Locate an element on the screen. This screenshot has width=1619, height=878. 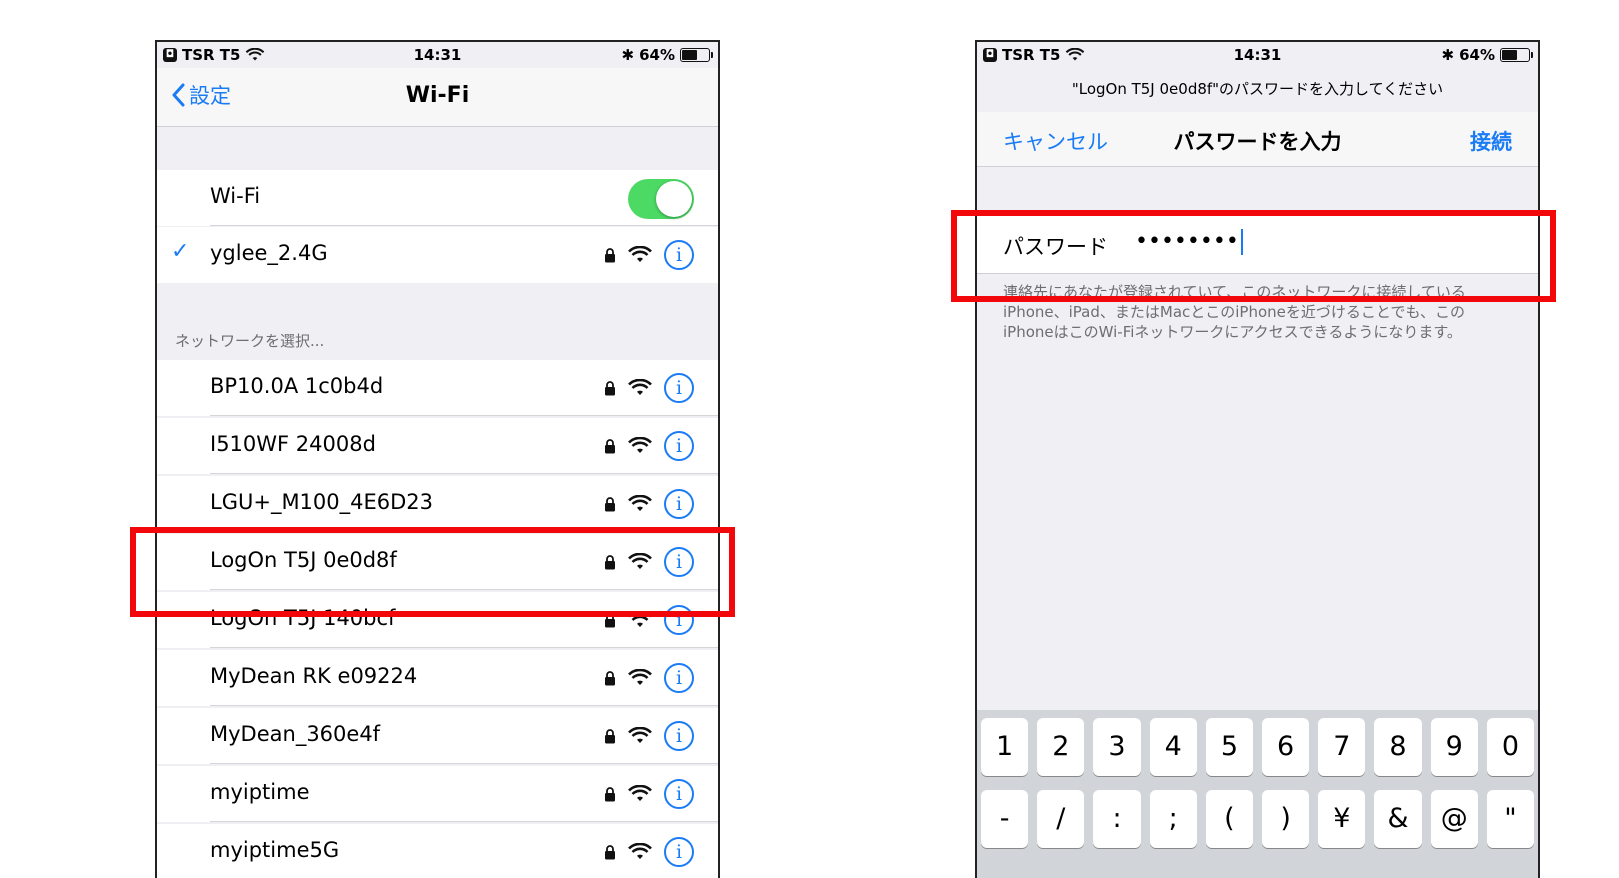
network-row: MyDean_360e4f i is located at coordinates (437, 736).